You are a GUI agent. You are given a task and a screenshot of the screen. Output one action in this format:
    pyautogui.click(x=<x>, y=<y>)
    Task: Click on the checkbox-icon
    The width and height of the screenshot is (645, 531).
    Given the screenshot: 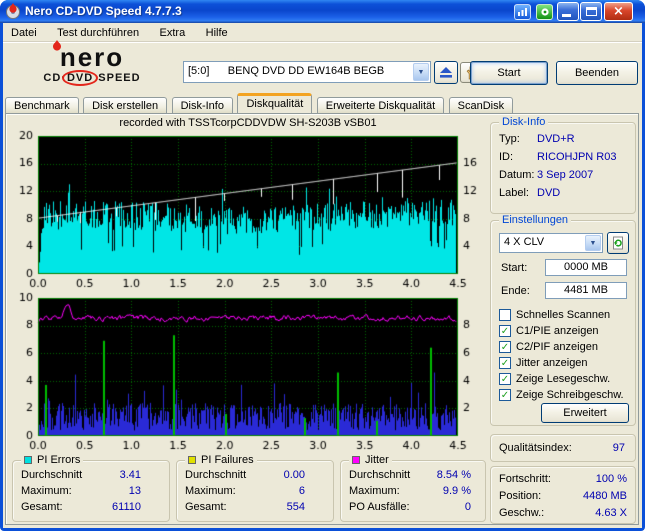 What is the action you would take?
    pyautogui.click(x=505, y=314)
    